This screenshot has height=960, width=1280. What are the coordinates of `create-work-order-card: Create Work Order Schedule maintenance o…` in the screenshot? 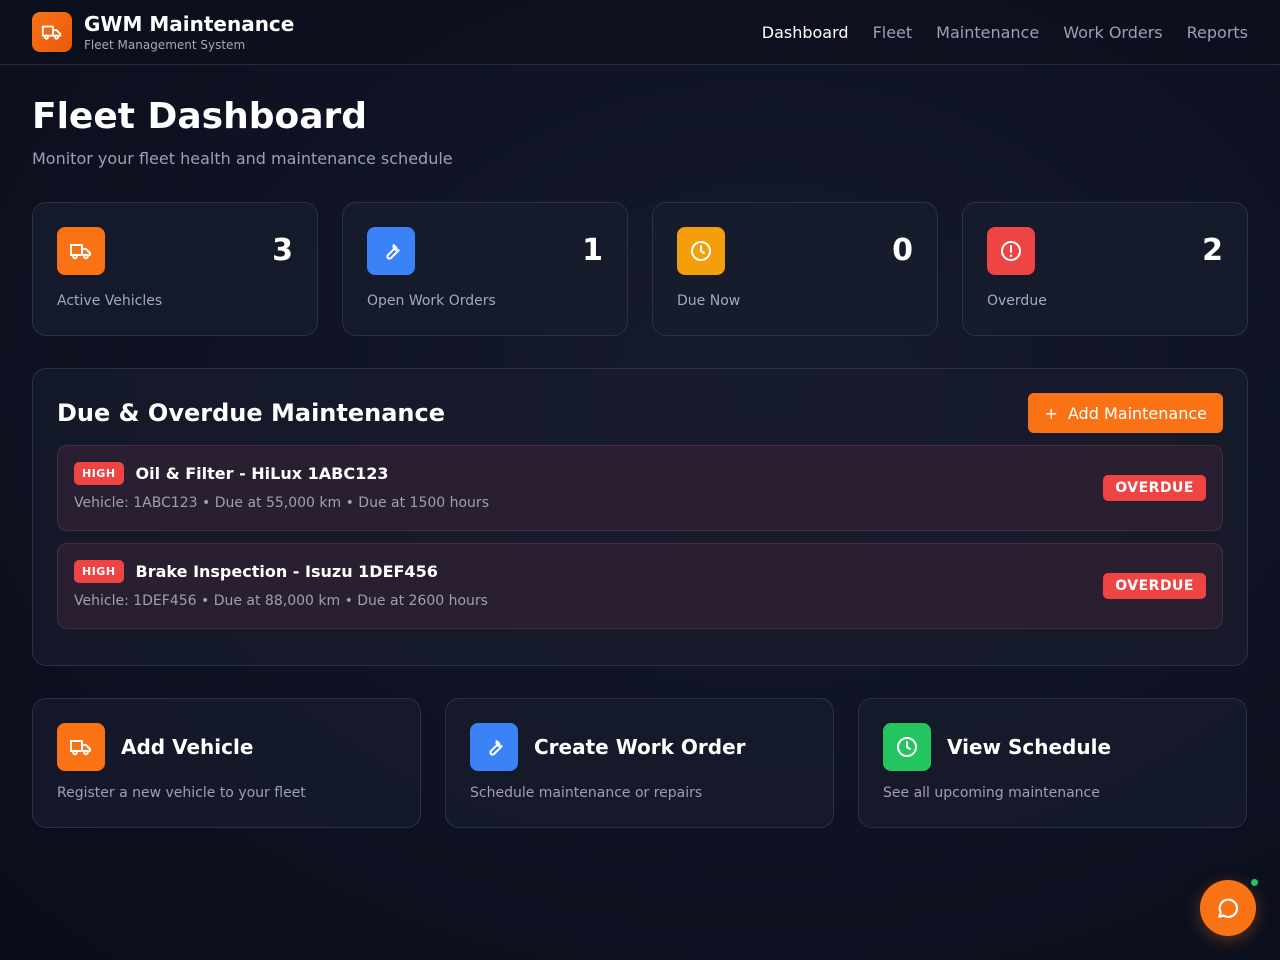 It's located at (639, 763).